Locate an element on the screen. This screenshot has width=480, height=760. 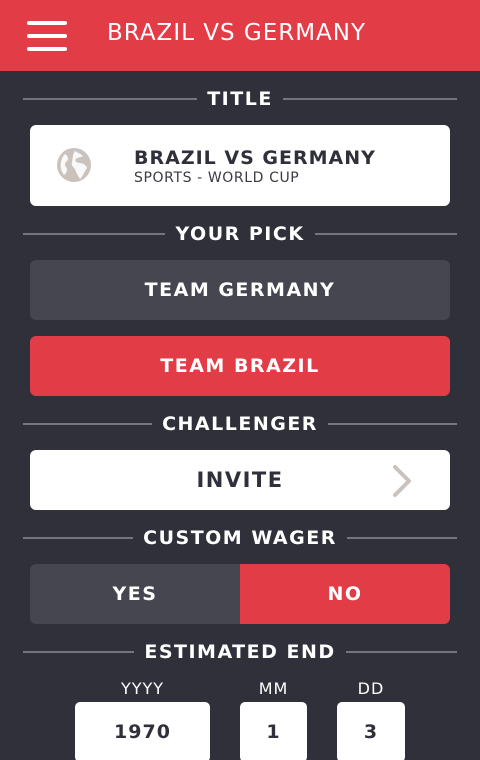
hamburger-menu-icon is located at coordinates (47, 36).